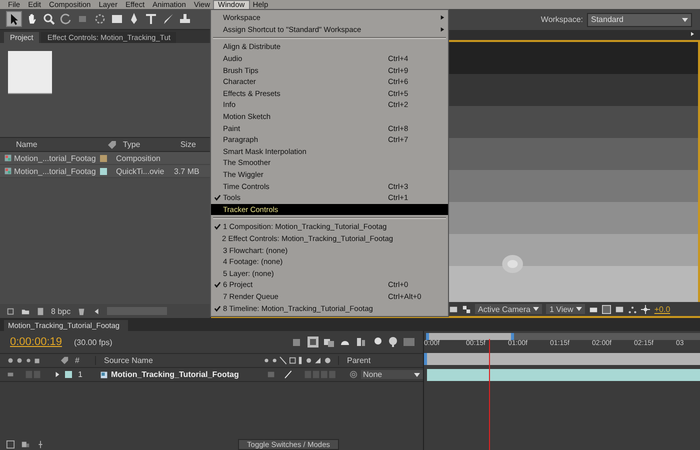  Describe the element at coordinates (392, 374) in the screenshot. I see `parent-dropdown: None` at that location.